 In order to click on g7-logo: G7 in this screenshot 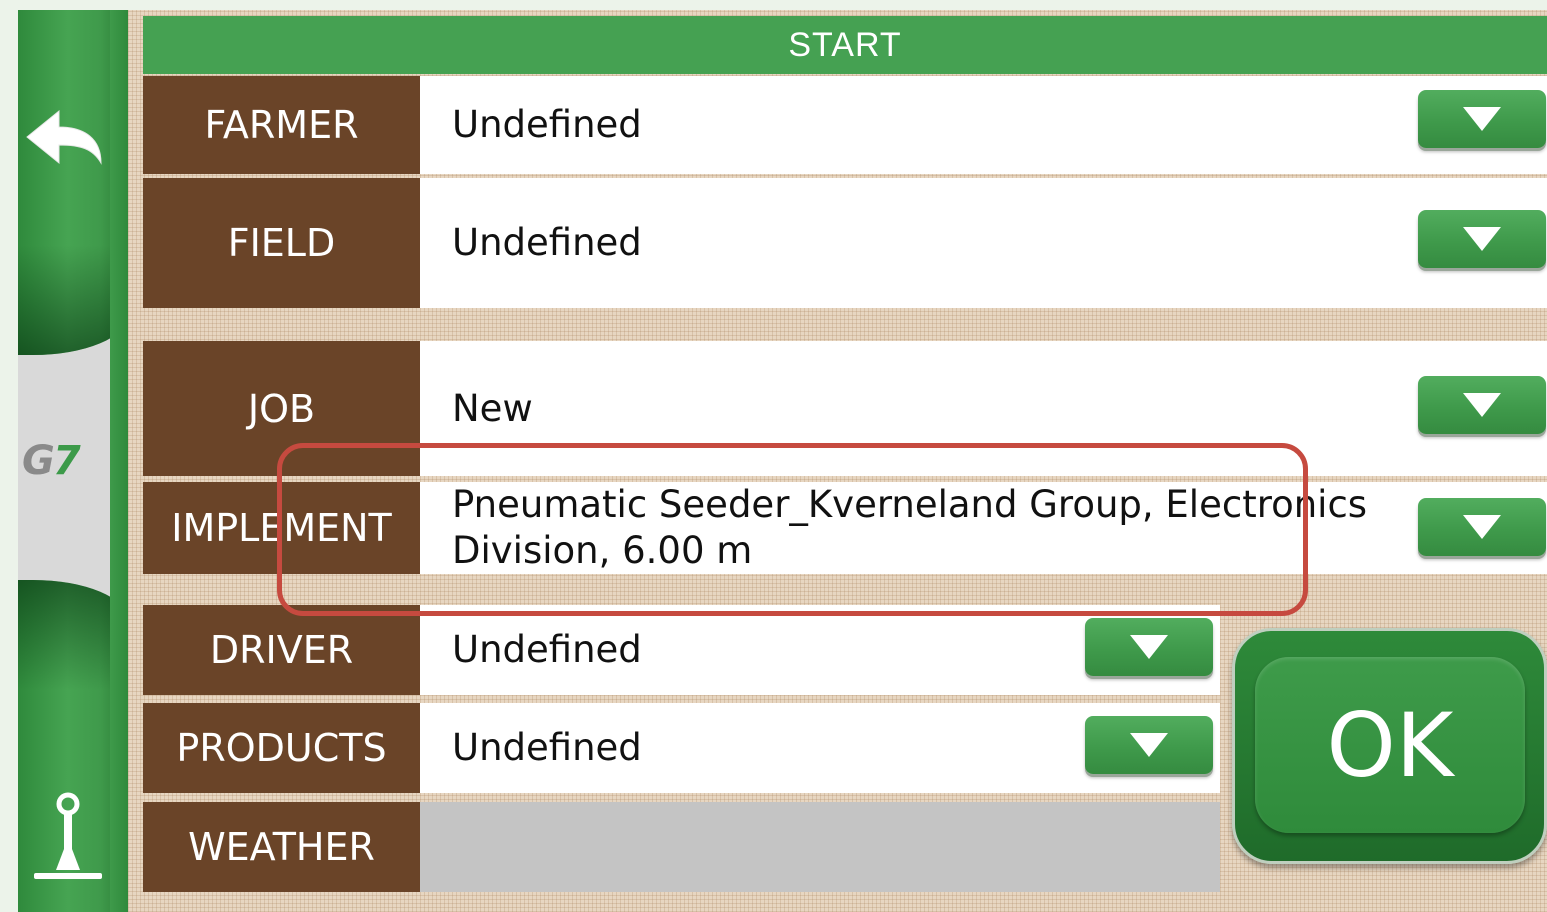, I will do `click(63, 467)`.